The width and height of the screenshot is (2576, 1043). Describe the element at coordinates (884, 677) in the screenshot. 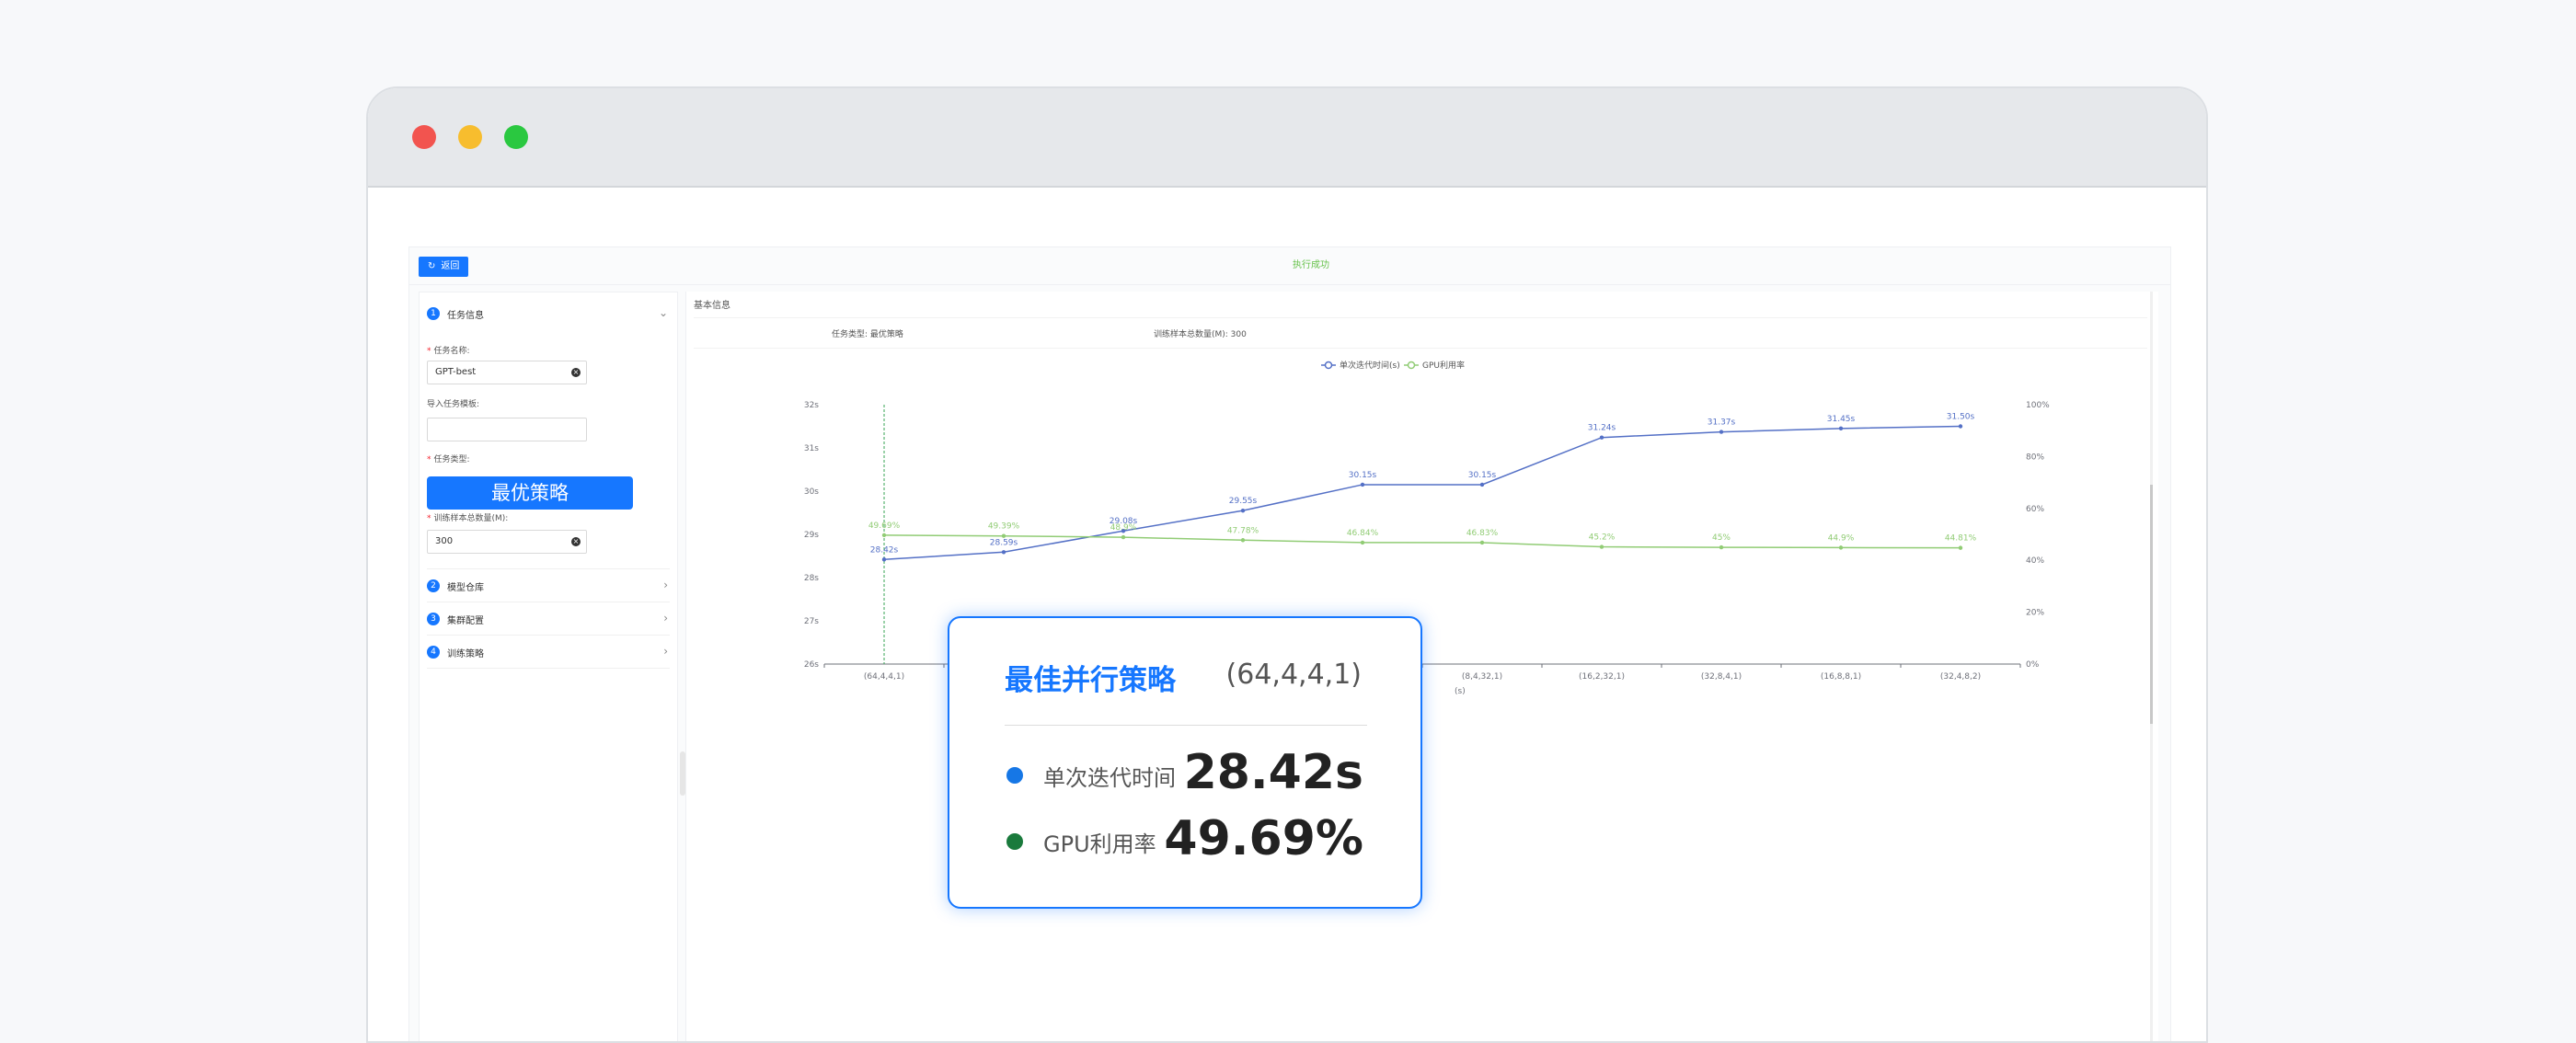

I see `x-tick-label: (64,4,4,1)` at that location.